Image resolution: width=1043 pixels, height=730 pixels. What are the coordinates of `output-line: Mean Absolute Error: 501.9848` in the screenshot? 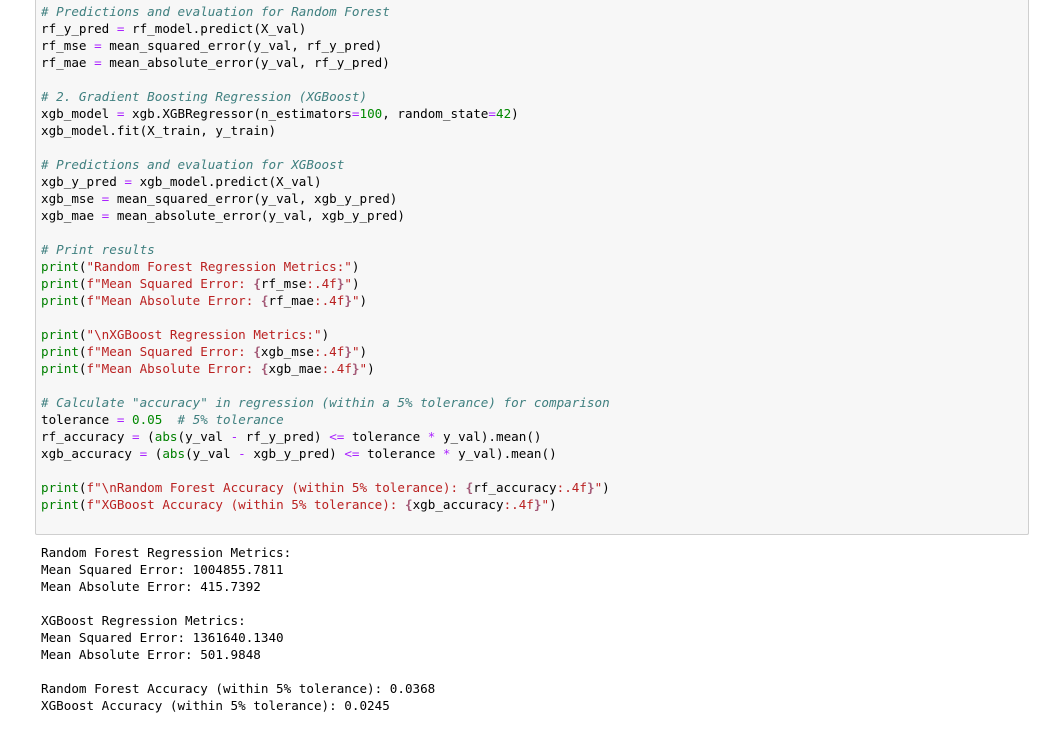 It's located at (151, 654).